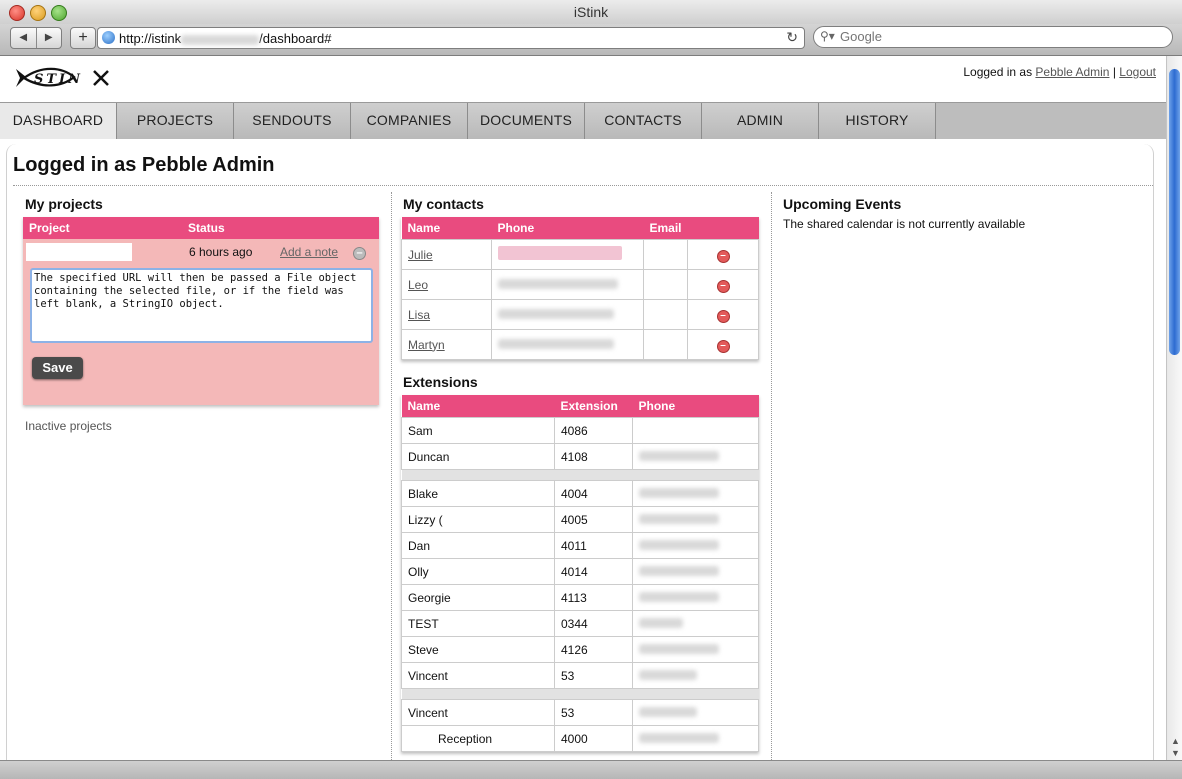 This screenshot has height=779, width=1182. What do you see at coordinates (175, 121) in the screenshot?
I see `tab-projects: PROJECTS` at bounding box center [175, 121].